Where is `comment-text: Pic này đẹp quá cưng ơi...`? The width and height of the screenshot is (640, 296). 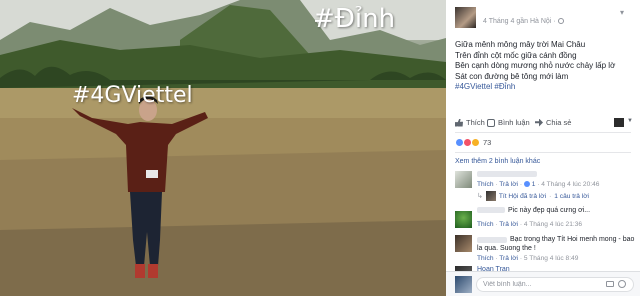
comment-text: Pic này đẹp quá cưng ơi... is located at coordinates (549, 210).